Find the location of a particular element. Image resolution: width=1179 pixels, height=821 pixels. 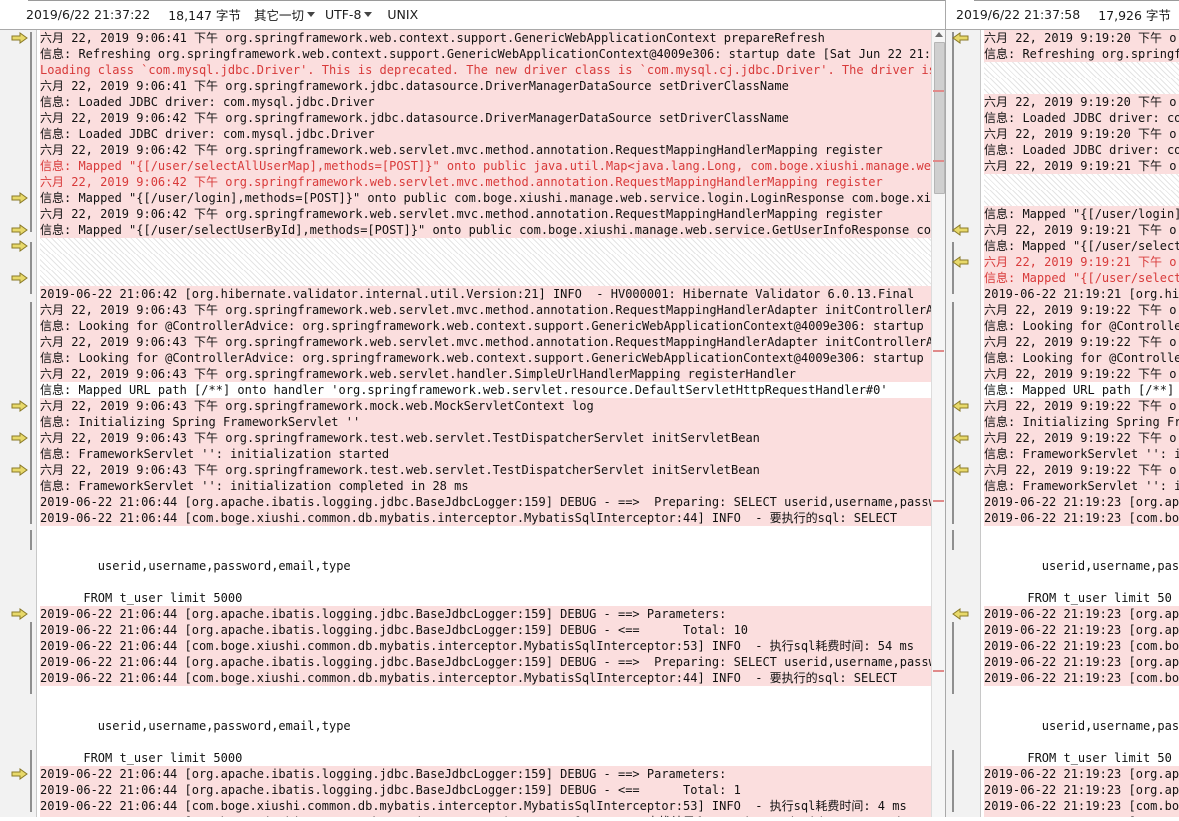

right-top-rule is located at coordinates (1076, 2).